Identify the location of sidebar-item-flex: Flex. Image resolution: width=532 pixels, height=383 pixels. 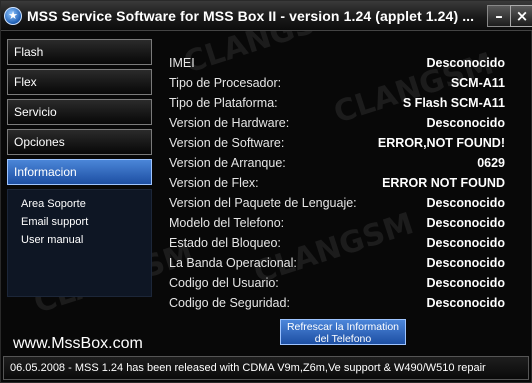
(79, 82).